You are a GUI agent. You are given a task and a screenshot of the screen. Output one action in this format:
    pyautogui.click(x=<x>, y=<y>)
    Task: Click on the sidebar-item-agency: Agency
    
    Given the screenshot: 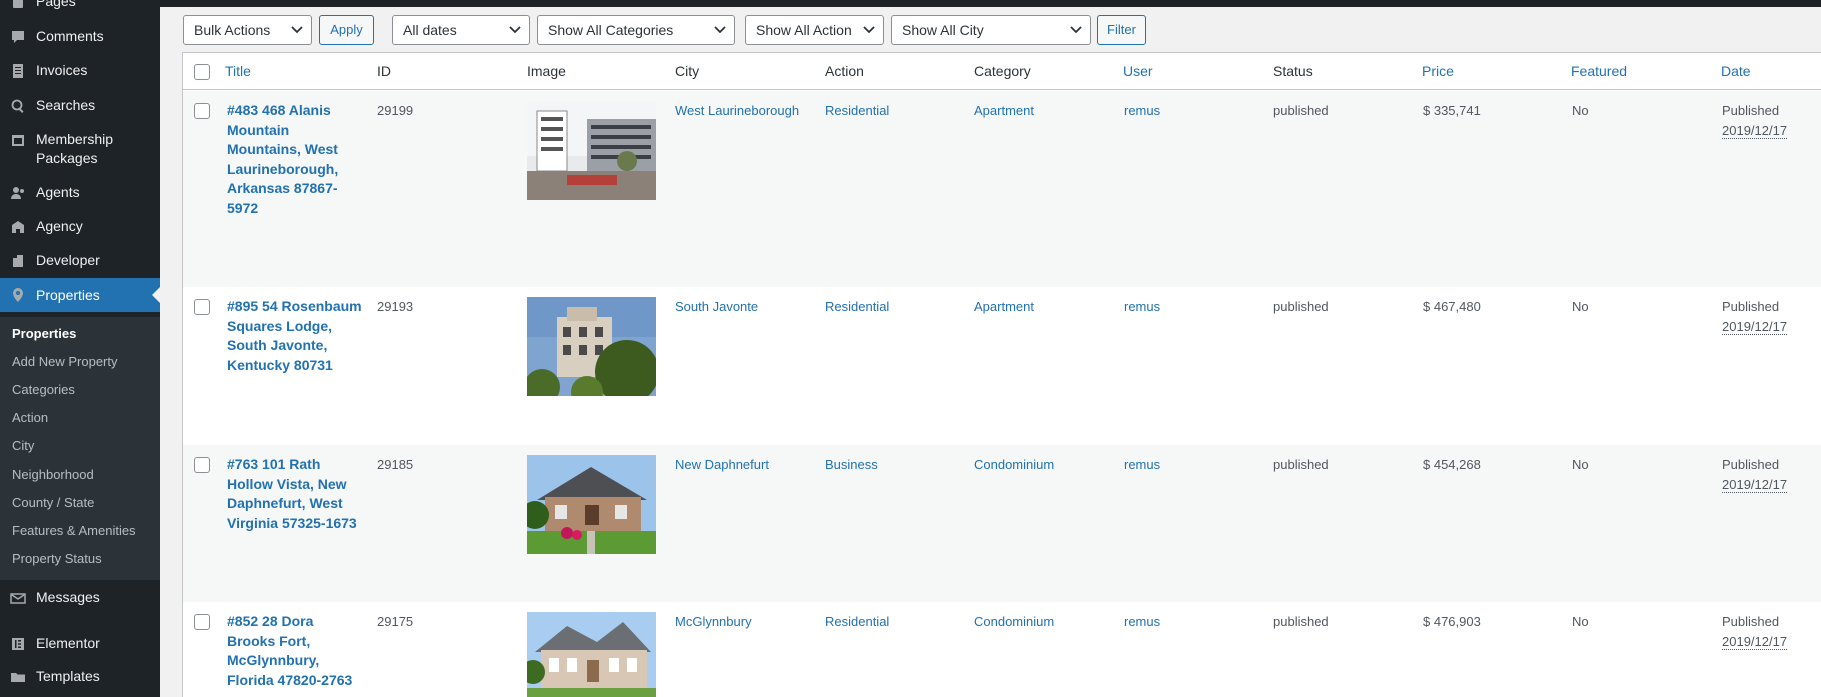 What is the action you would take?
    pyautogui.click(x=80, y=227)
    